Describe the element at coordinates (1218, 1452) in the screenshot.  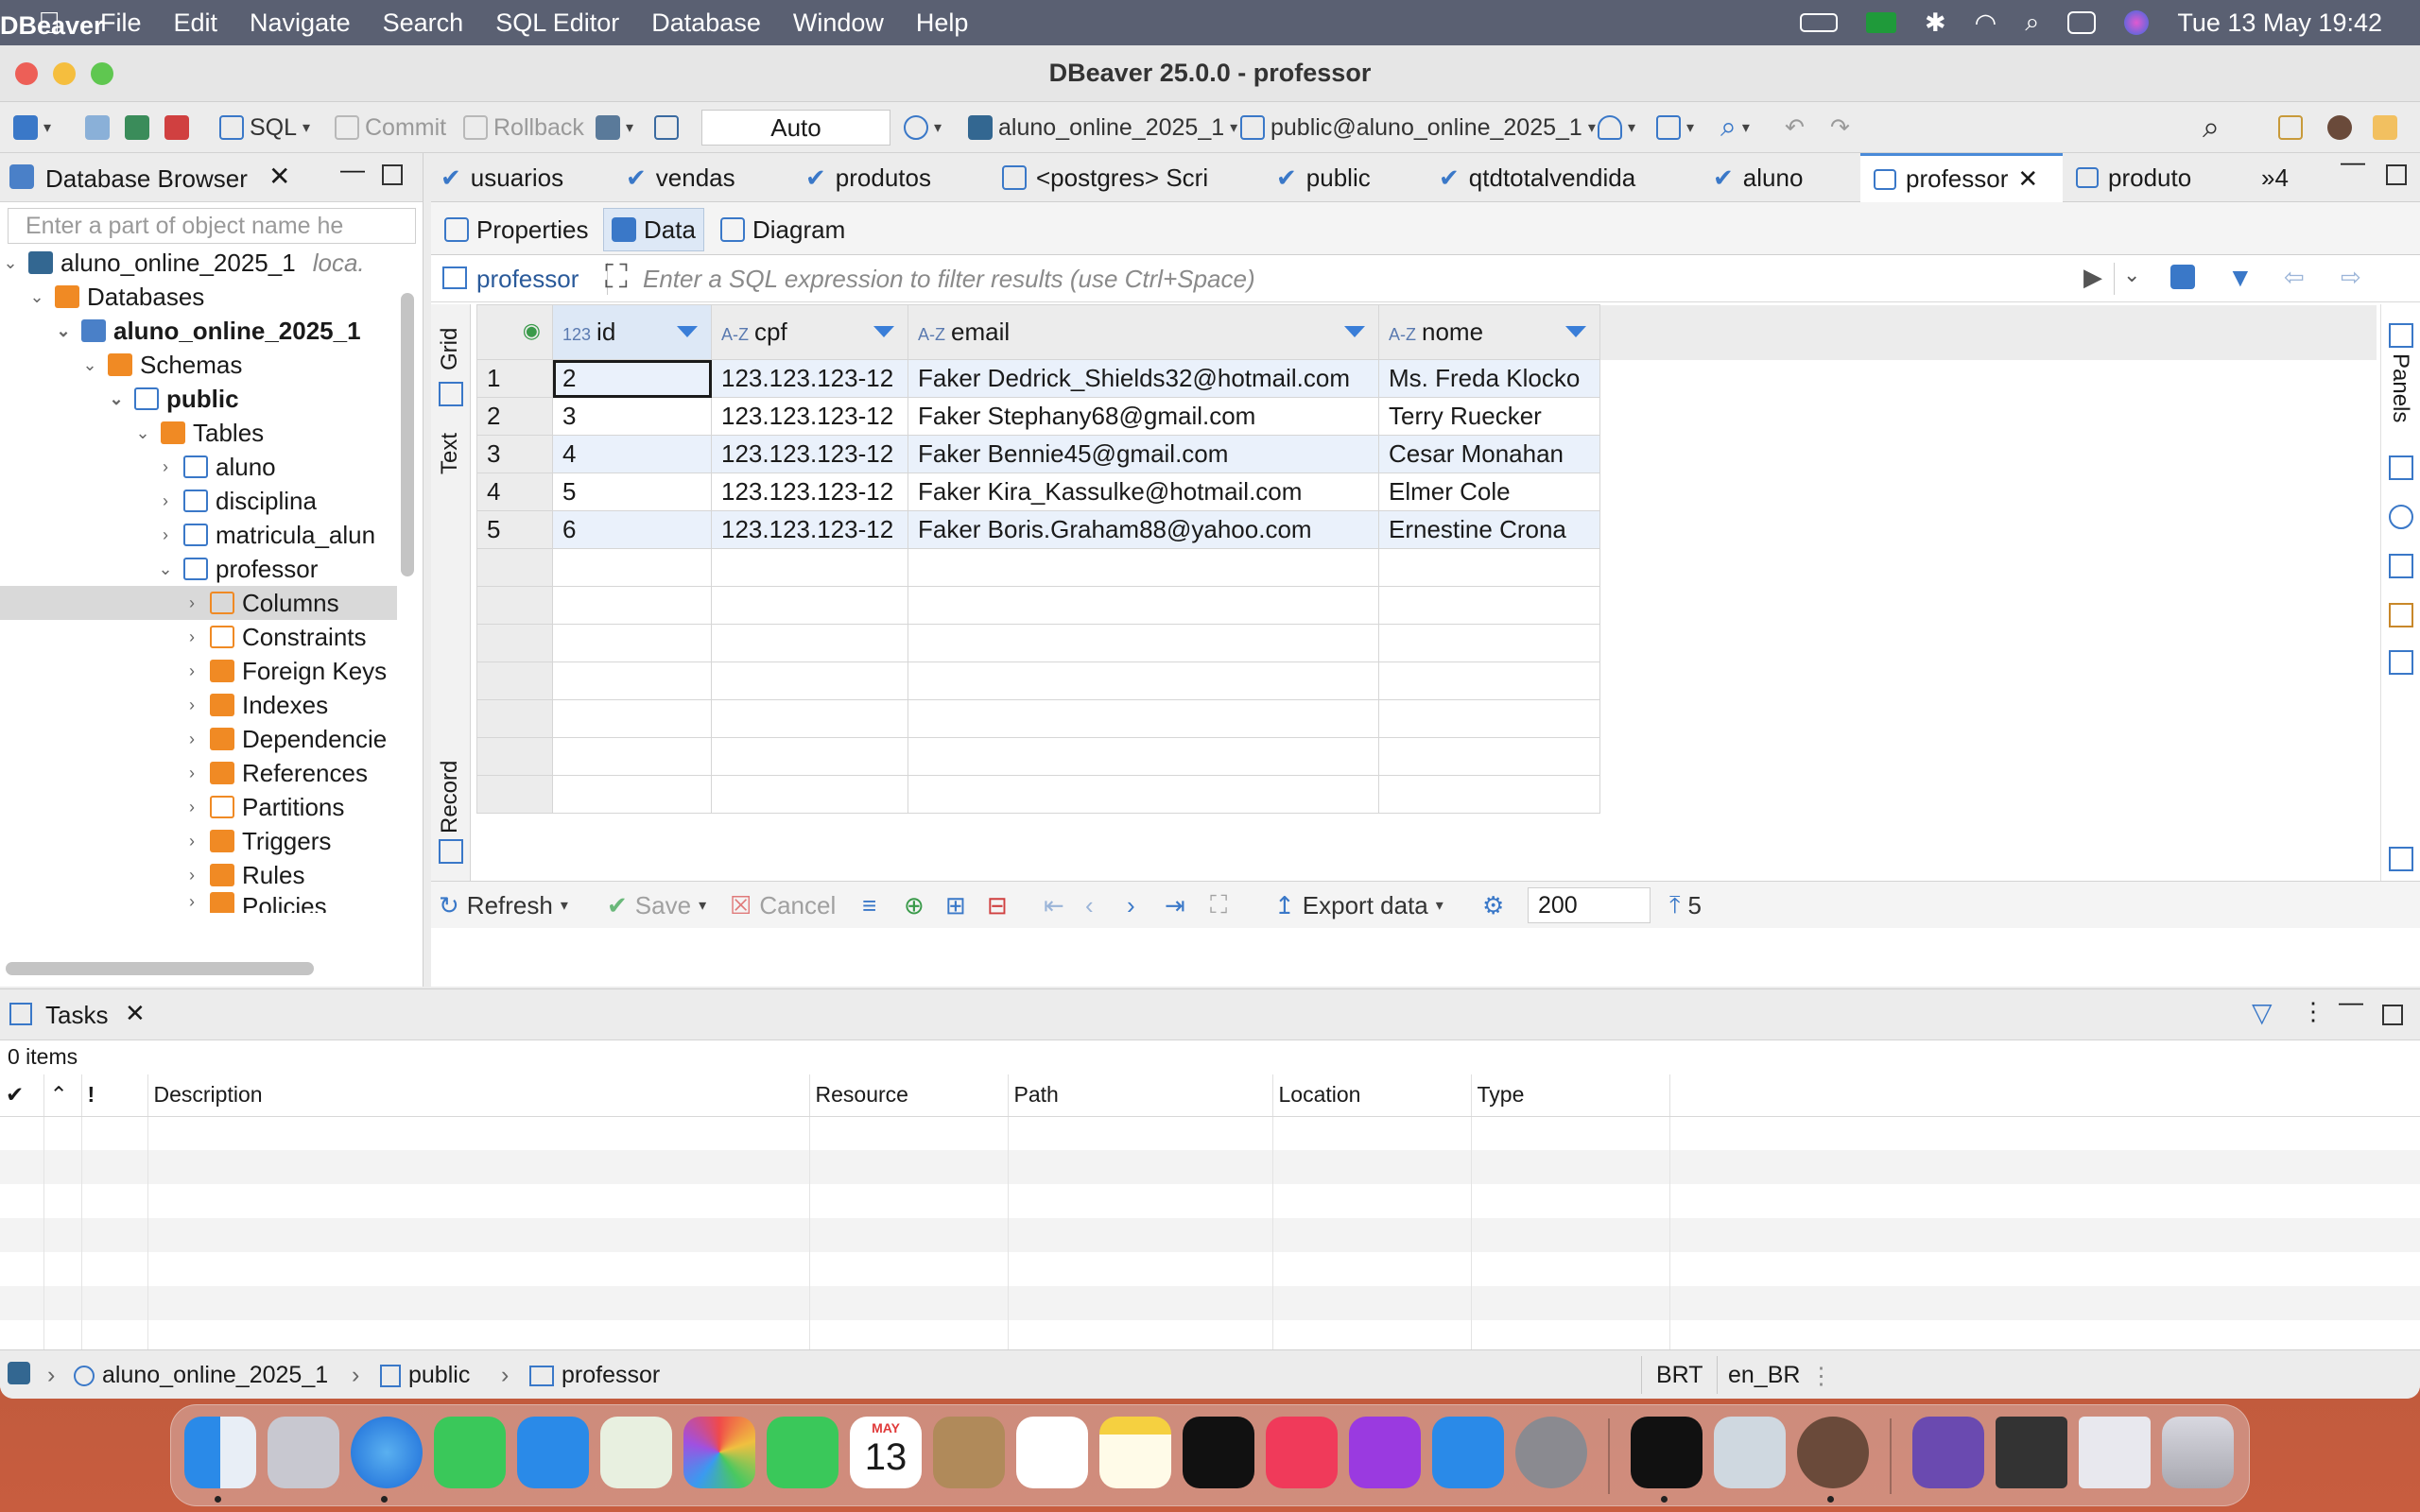
I see `apple-tv-icon` at that location.